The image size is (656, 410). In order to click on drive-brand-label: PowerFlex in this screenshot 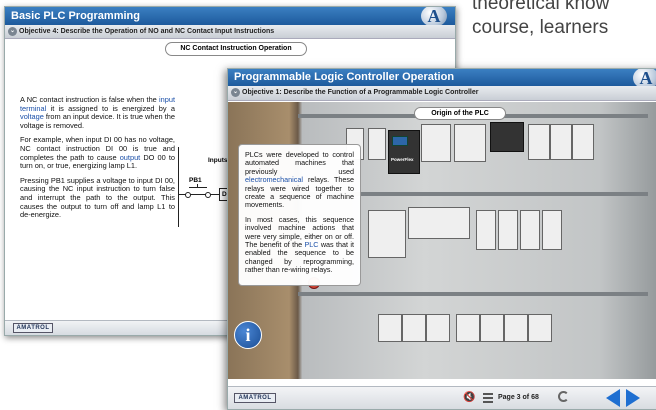, I will do `click(402, 159)`.